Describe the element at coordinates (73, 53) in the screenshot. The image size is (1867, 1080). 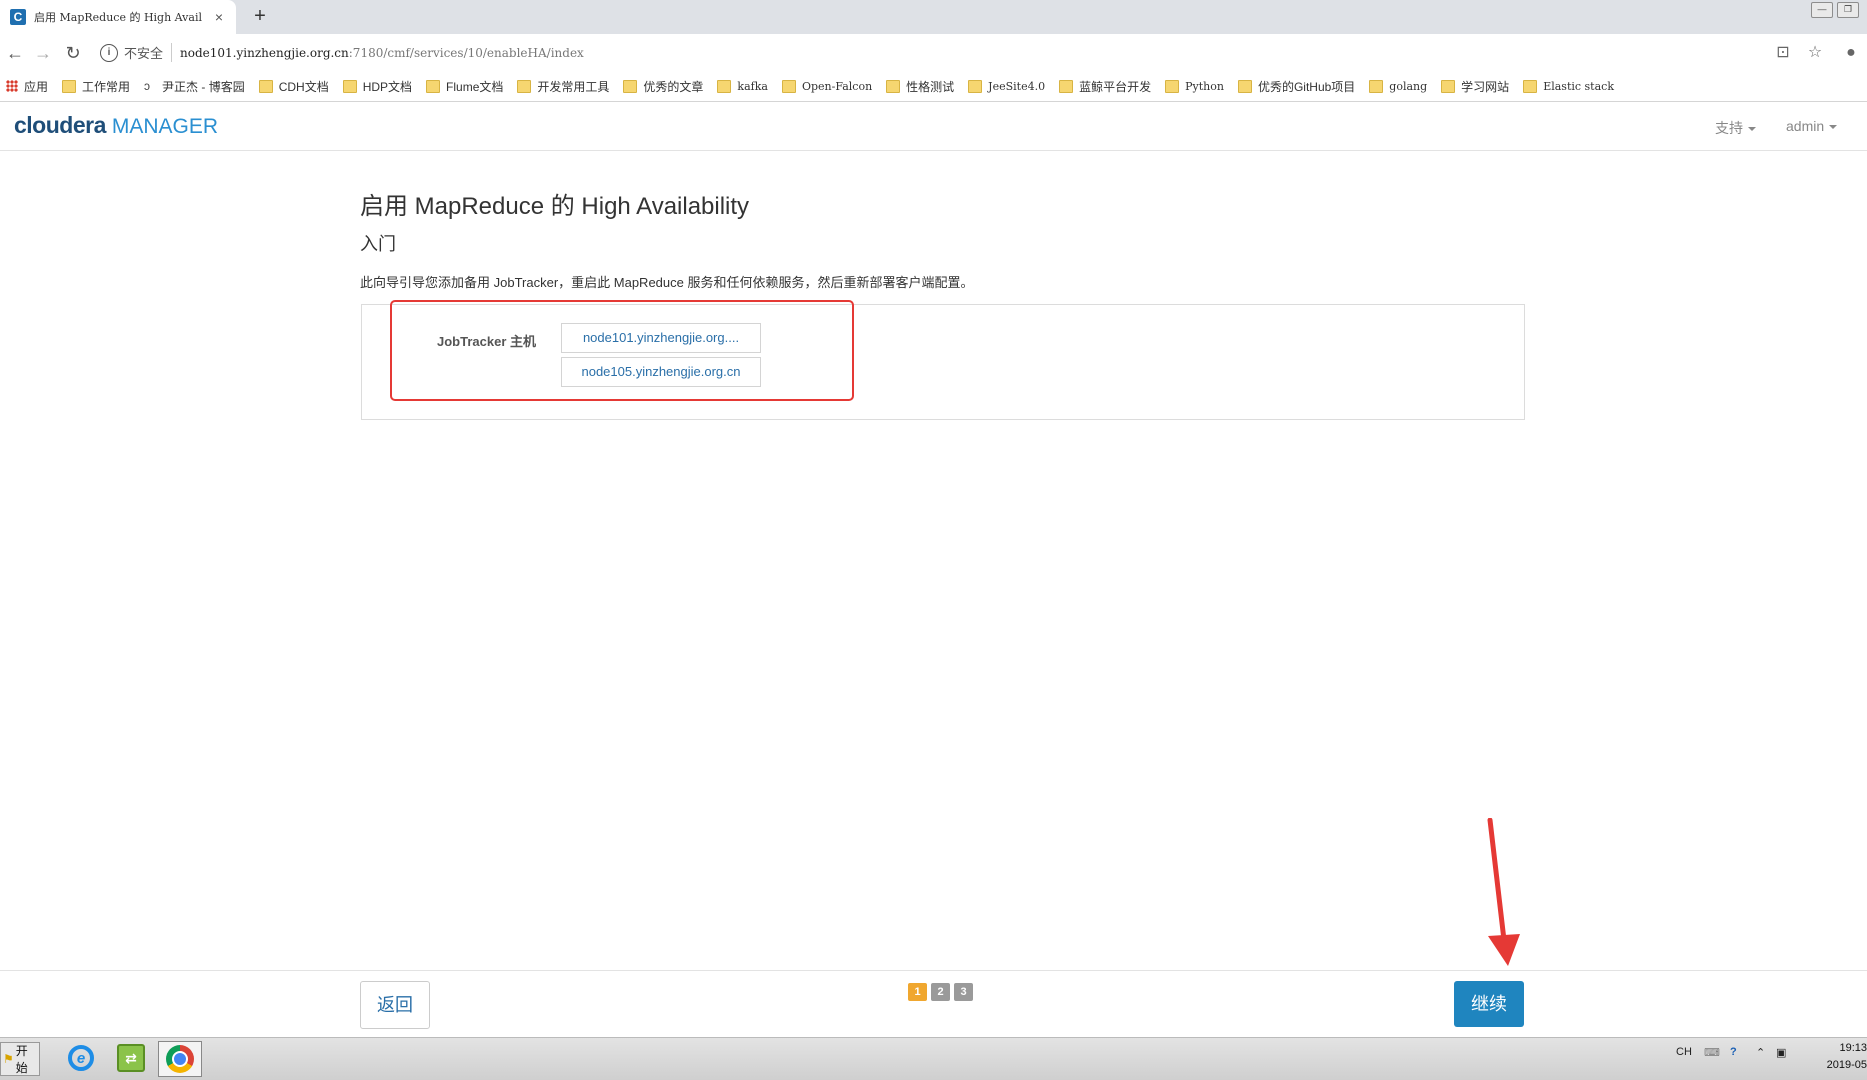
I see `reload-icon: ↻` at that location.